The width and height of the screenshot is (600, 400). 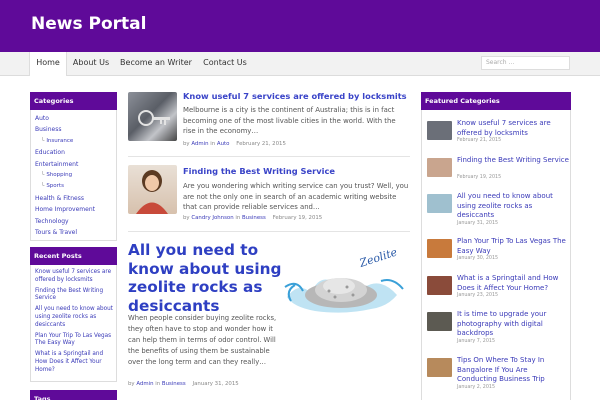 I want to click on category-link: Technology, so click(x=75, y=221).